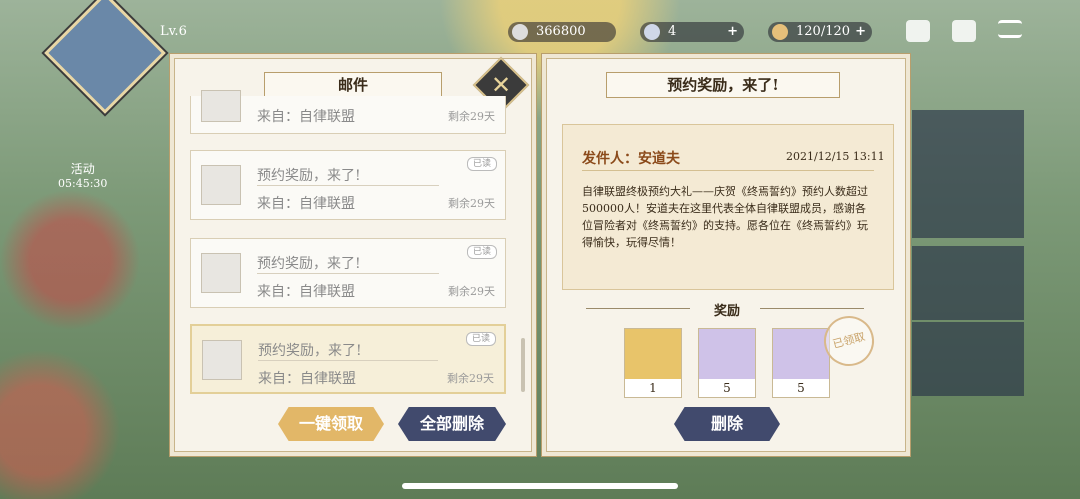 The width and height of the screenshot is (1080, 499). What do you see at coordinates (1010, 29) in the screenshot?
I see `menu-icon` at bounding box center [1010, 29].